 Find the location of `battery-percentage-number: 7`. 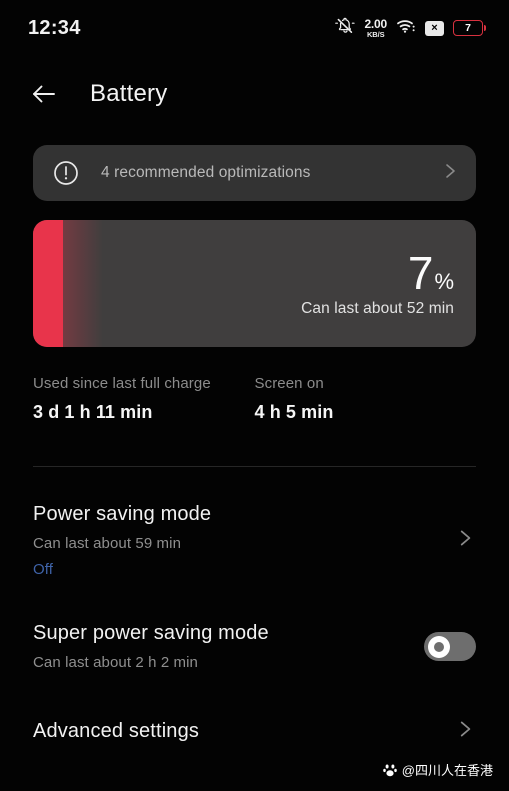

battery-percentage-number: 7 is located at coordinates (420, 272).